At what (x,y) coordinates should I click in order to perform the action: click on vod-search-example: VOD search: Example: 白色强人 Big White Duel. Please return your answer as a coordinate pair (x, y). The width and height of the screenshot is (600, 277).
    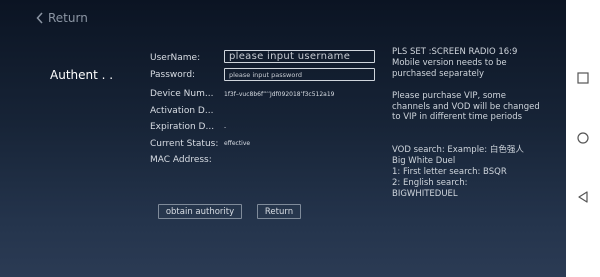
    Looking at the image, I should click on (458, 155).